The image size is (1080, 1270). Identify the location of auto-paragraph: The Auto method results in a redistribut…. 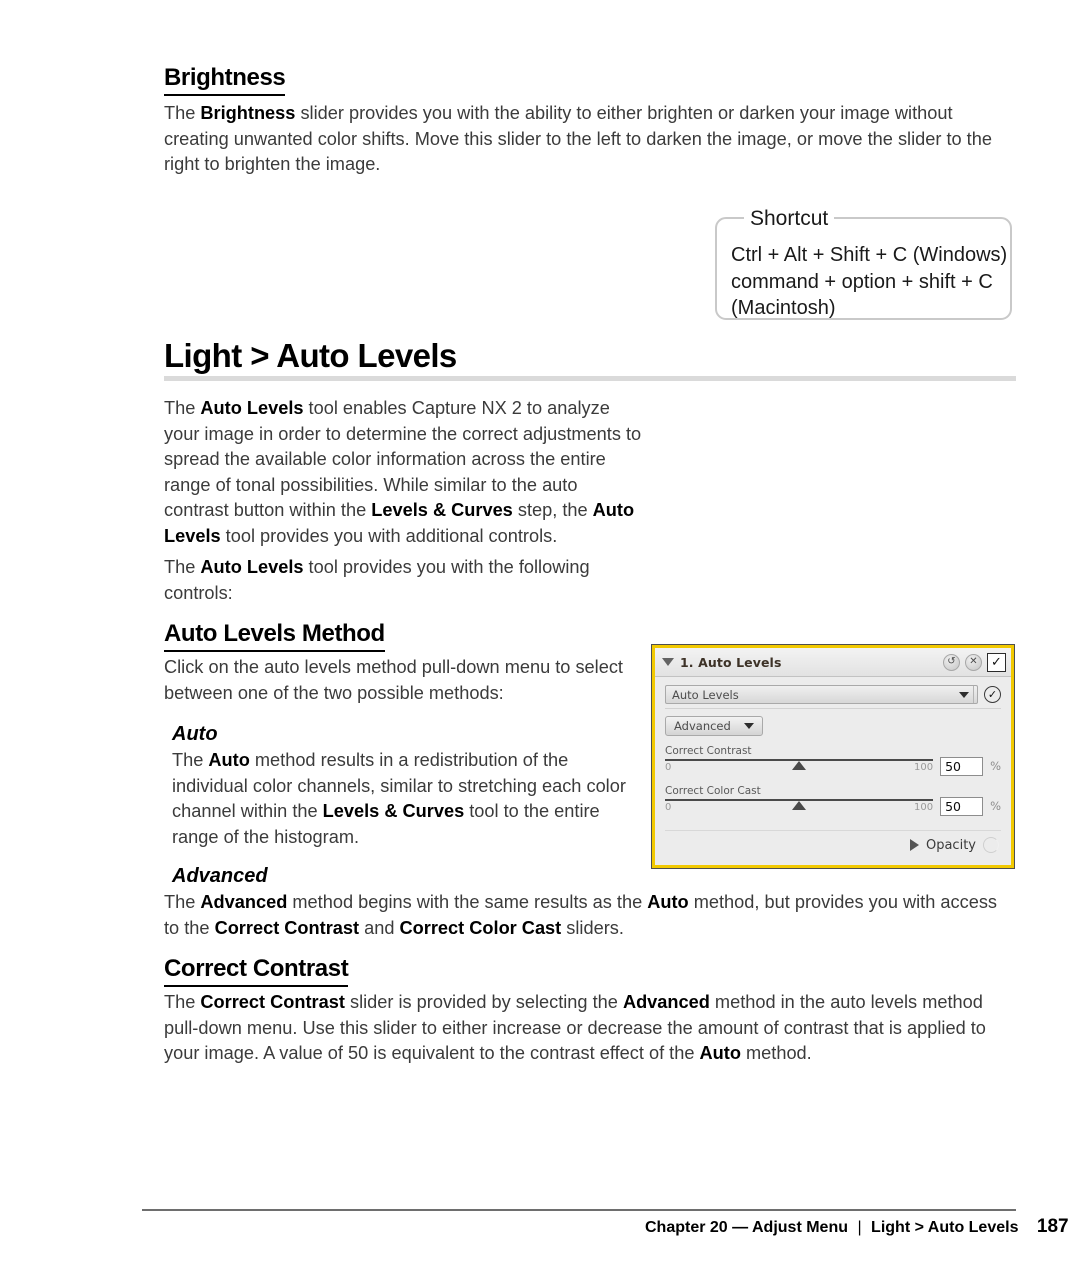
(399, 798).